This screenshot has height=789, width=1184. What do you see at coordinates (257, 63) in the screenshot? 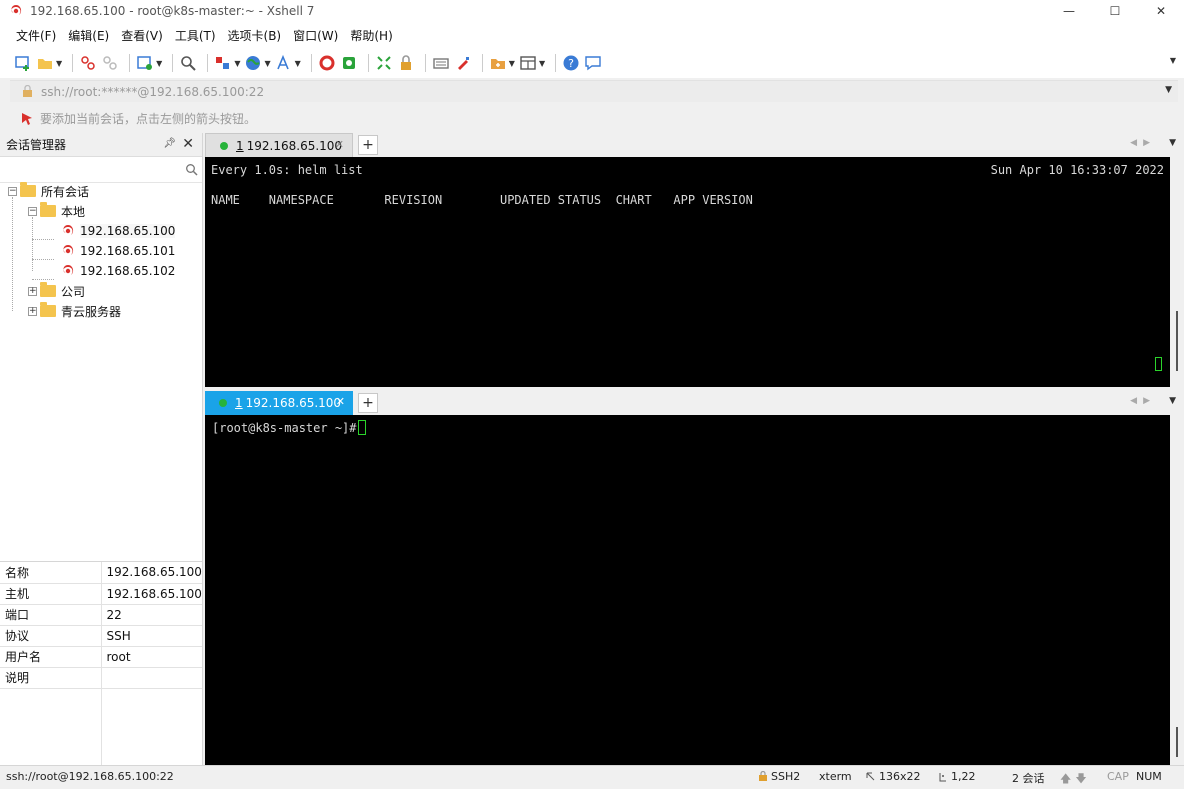
I see `globe-button: ▼` at bounding box center [257, 63].